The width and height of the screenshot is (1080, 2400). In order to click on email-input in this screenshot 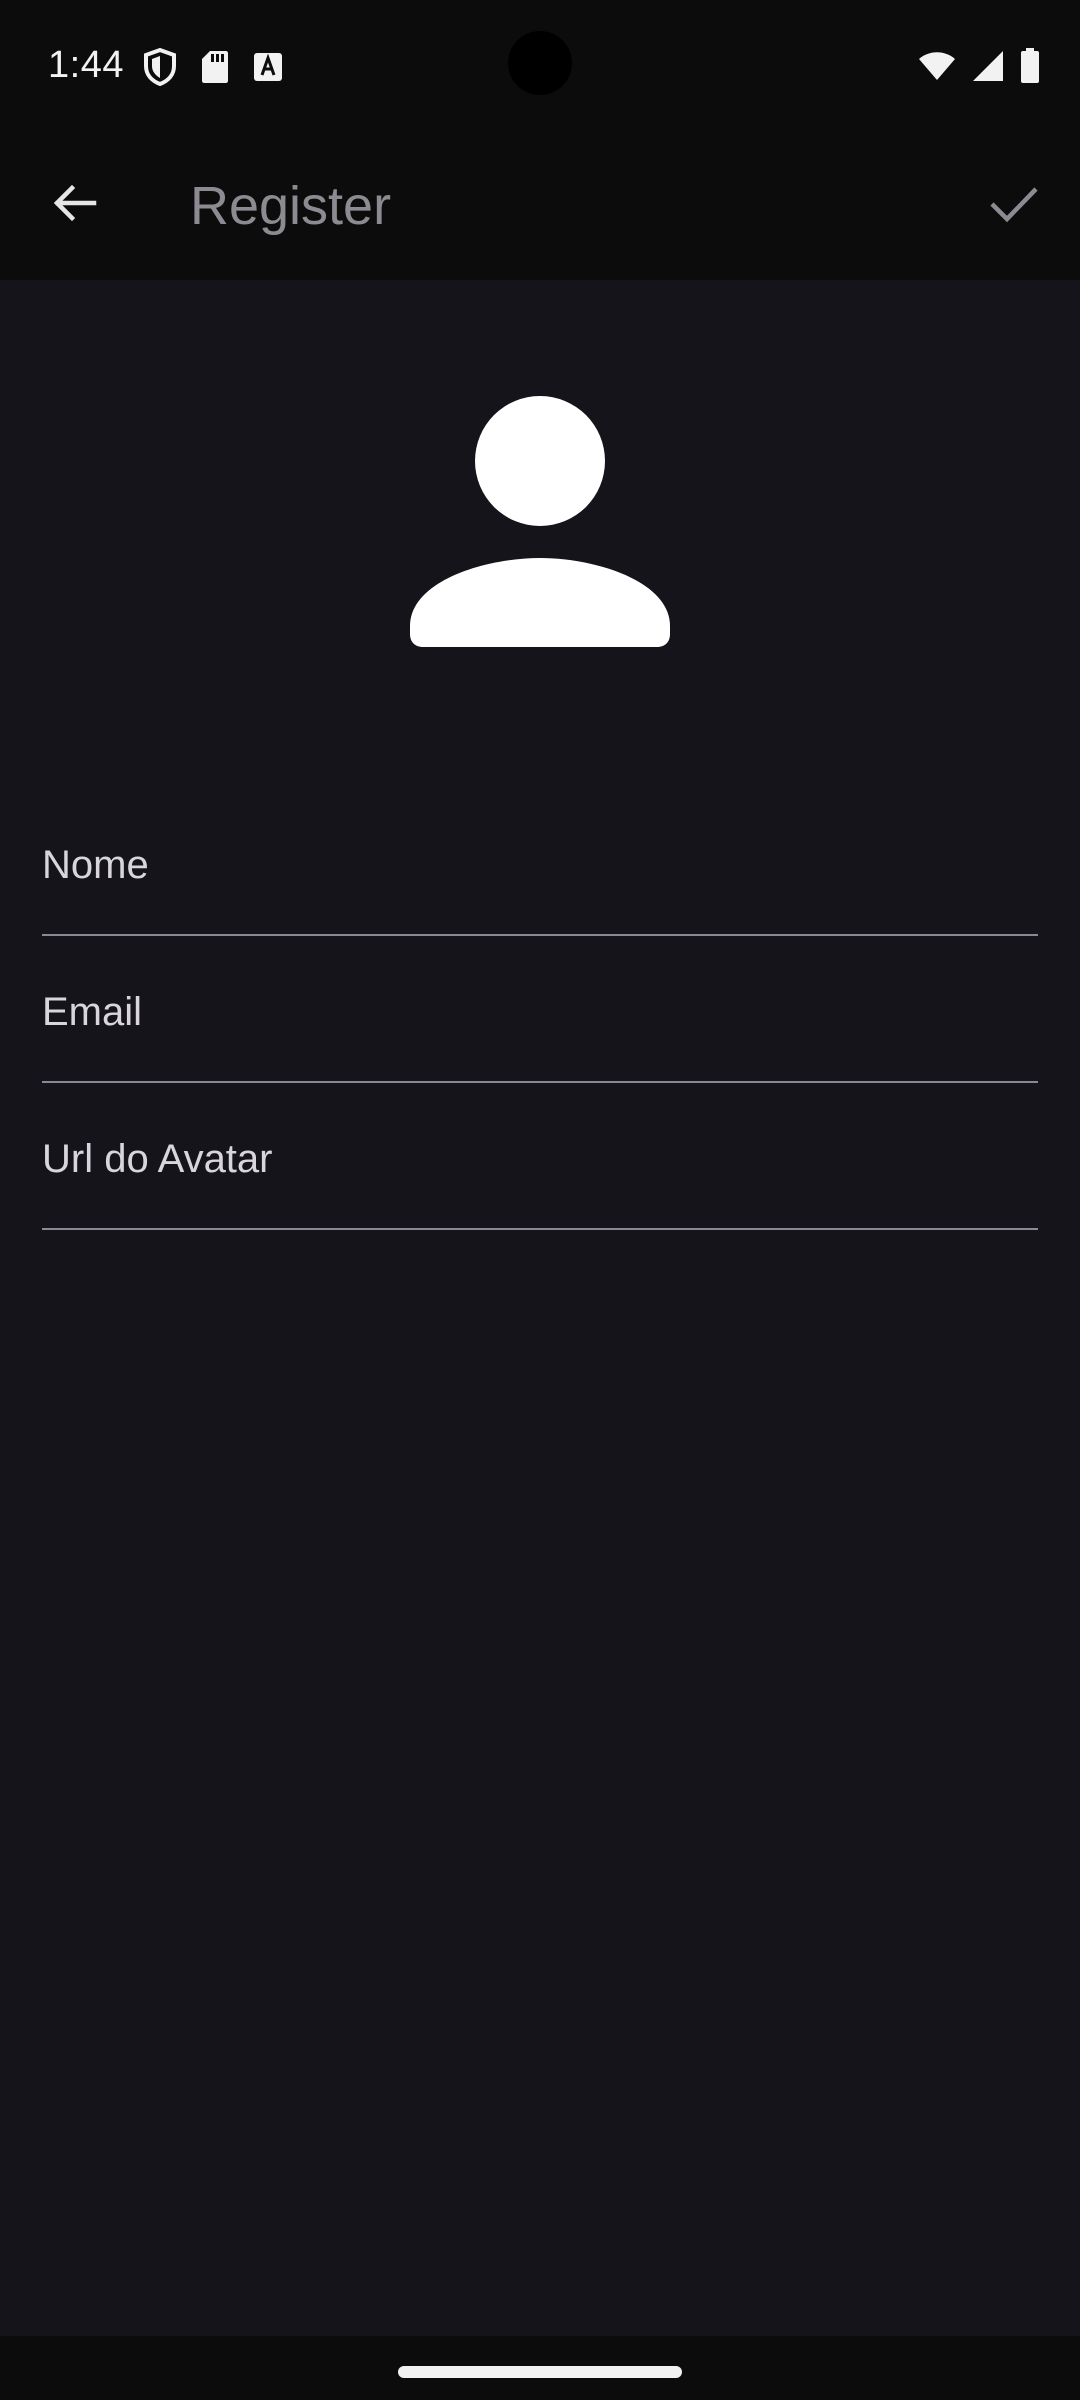, I will do `click(540, 1009)`.